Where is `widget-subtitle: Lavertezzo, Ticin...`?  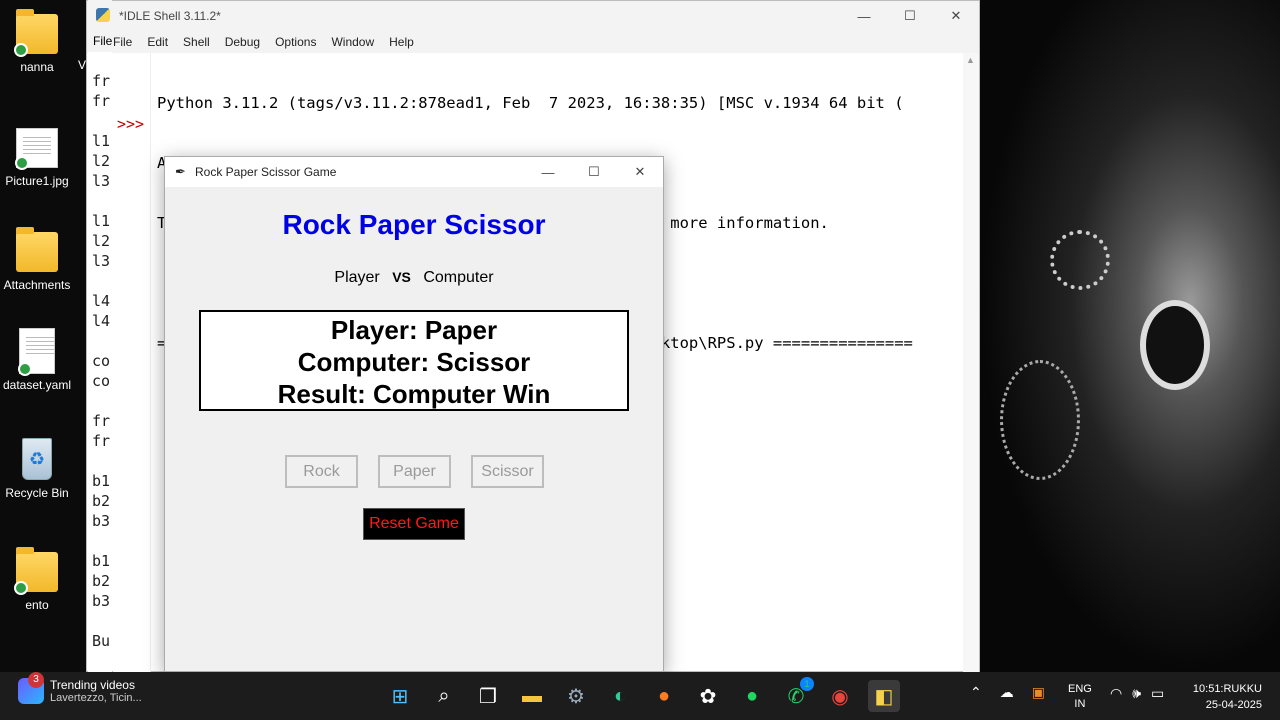 widget-subtitle: Lavertezzo, Ticin... is located at coordinates (96, 698).